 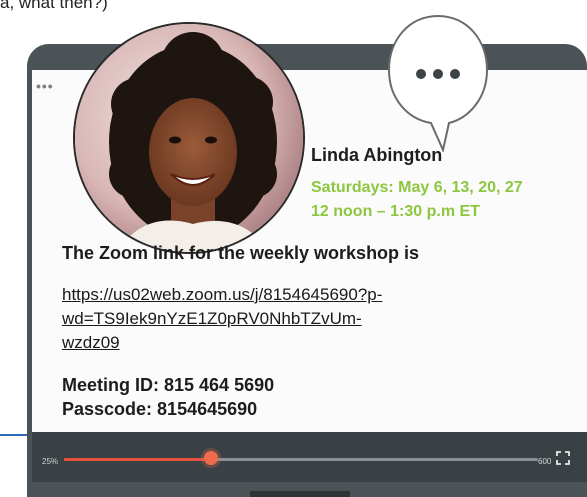 What do you see at coordinates (438, 83) in the screenshot?
I see `speech-bubble-icon` at bounding box center [438, 83].